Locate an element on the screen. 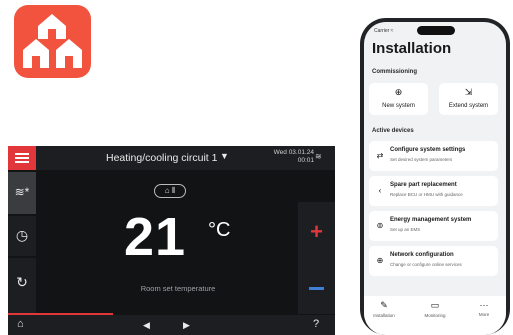 The width and height of the screenshot is (513, 335). heating-cooling-icon: ≋* is located at coordinates (22, 192).